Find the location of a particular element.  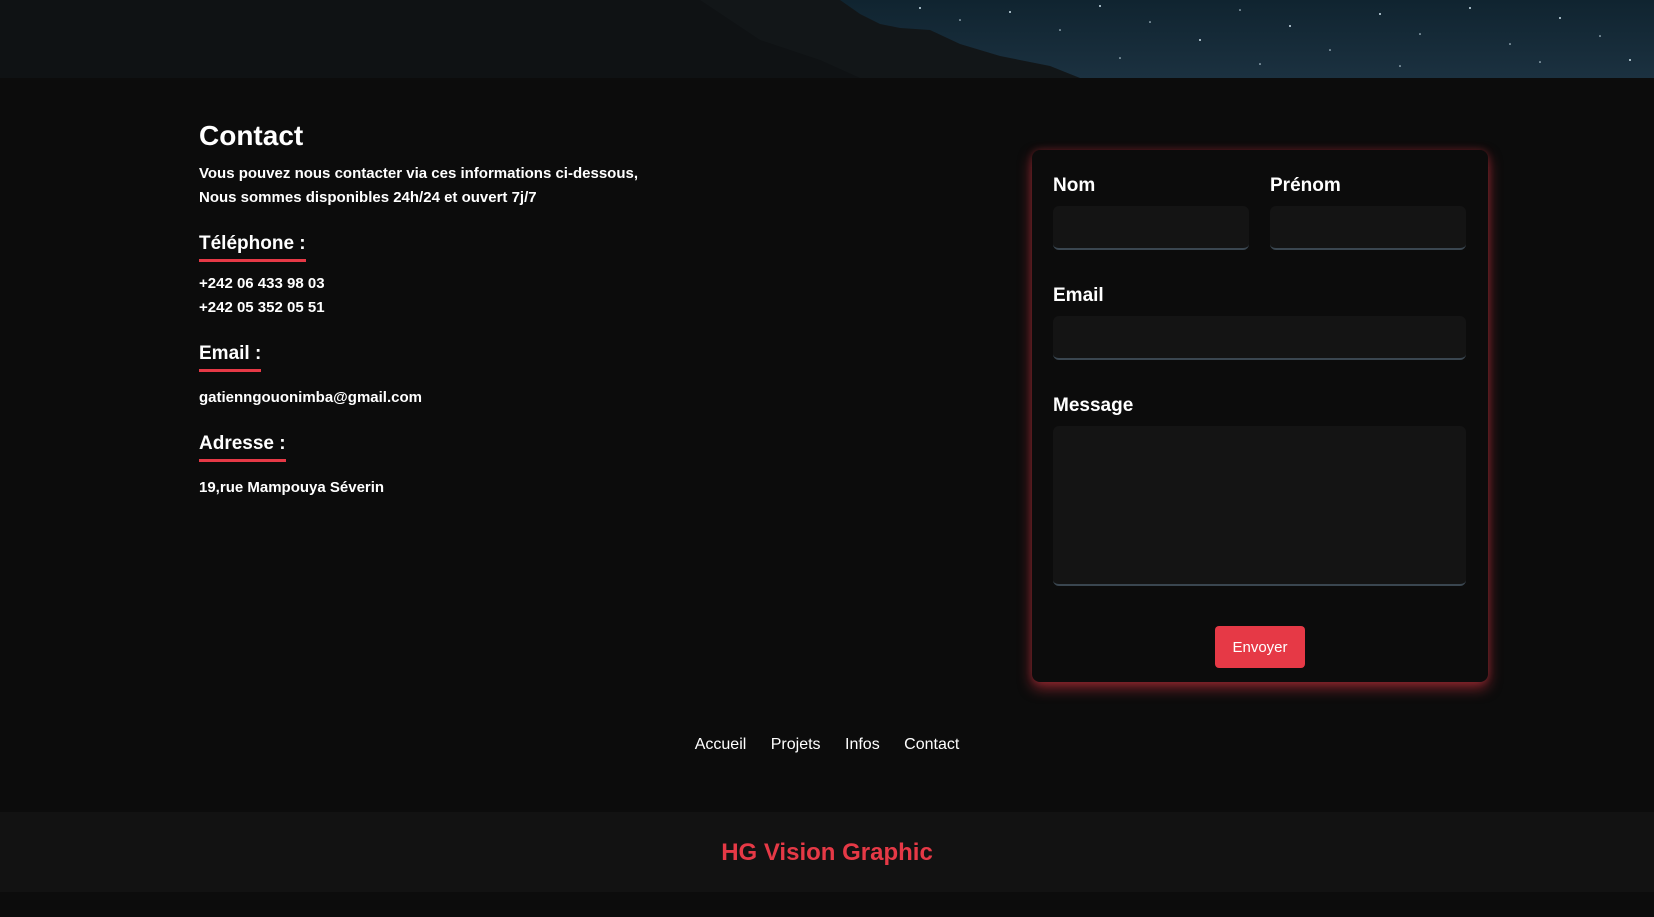

footer-nav: Accueil Projets Infos Contact is located at coordinates (827, 745).